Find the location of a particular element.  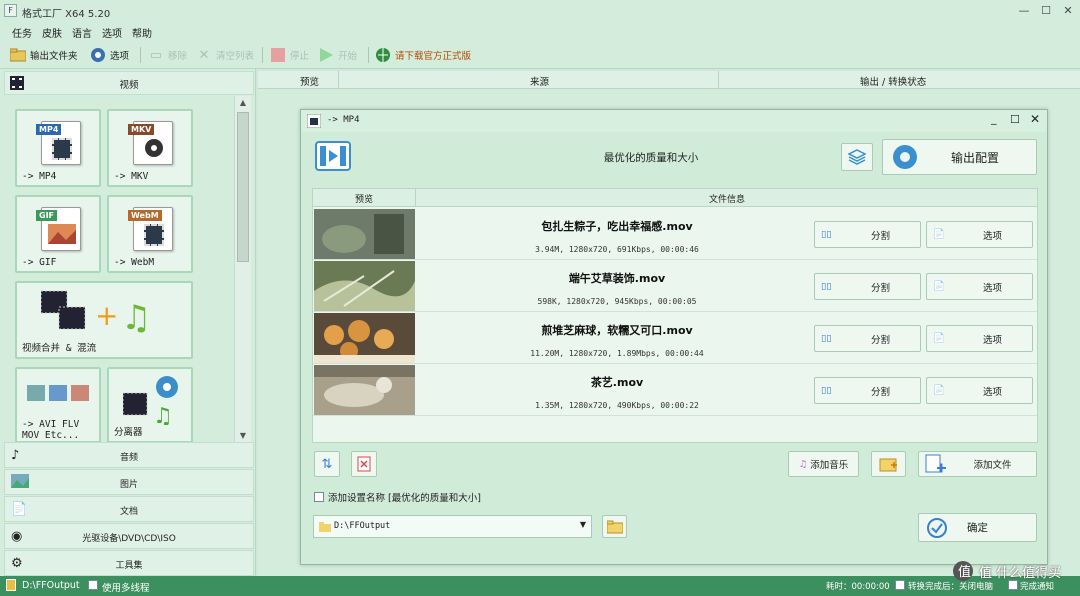

category-document: 📄 文档 is located at coordinates (129, 509).